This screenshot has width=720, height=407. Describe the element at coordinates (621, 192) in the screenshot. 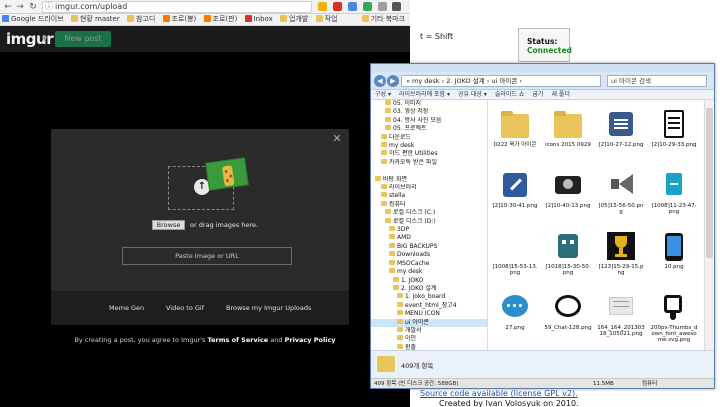

I see `file-item: [05]15-56-50.png` at that location.